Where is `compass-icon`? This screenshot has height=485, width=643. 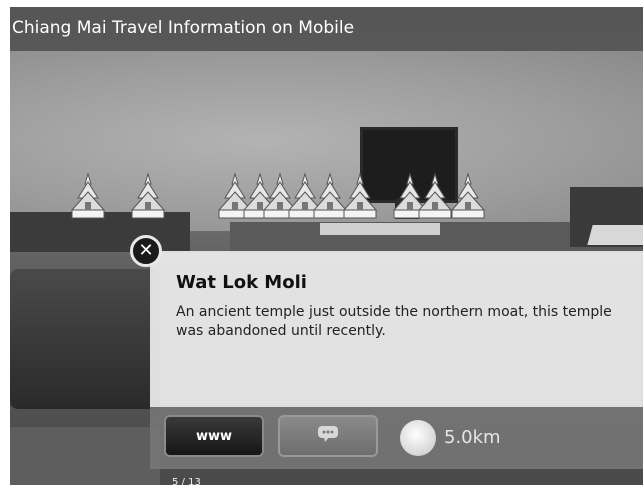 compass-icon is located at coordinates (418, 438).